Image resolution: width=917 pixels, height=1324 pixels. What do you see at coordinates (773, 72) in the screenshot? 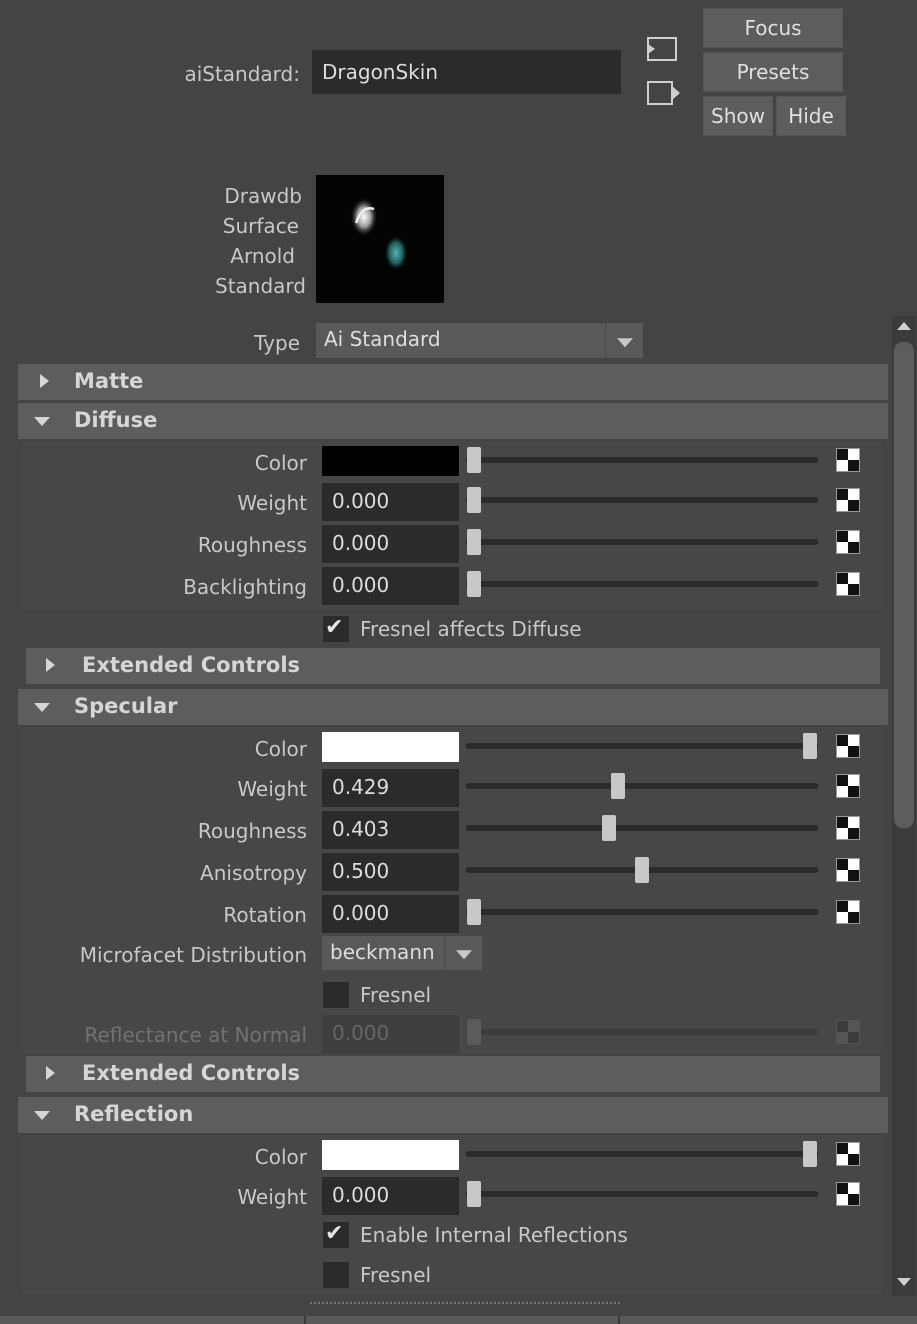
I see `presets-button: Presets` at bounding box center [773, 72].